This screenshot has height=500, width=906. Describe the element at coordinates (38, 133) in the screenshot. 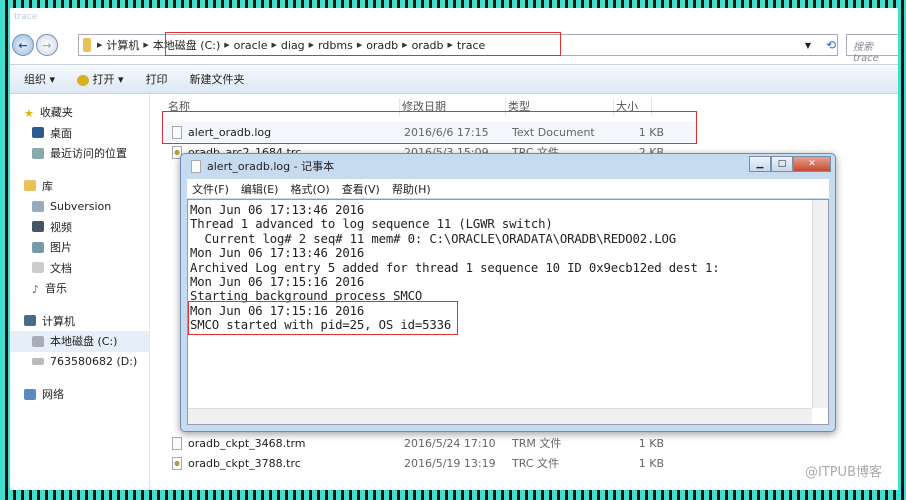

I see `desktop-icon` at that location.